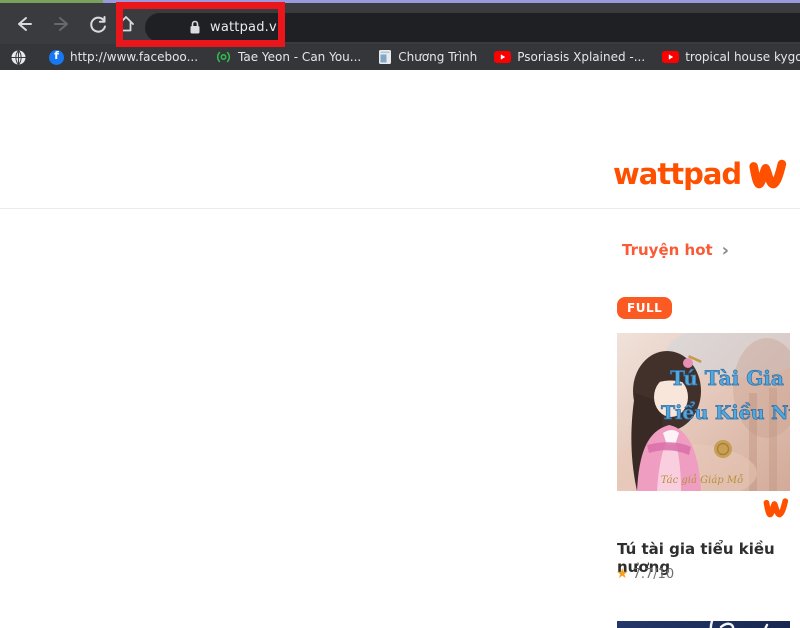 The height and width of the screenshot is (628, 800). Describe the element at coordinates (768, 174) in the screenshot. I see `wattpad-w-icon` at that location.